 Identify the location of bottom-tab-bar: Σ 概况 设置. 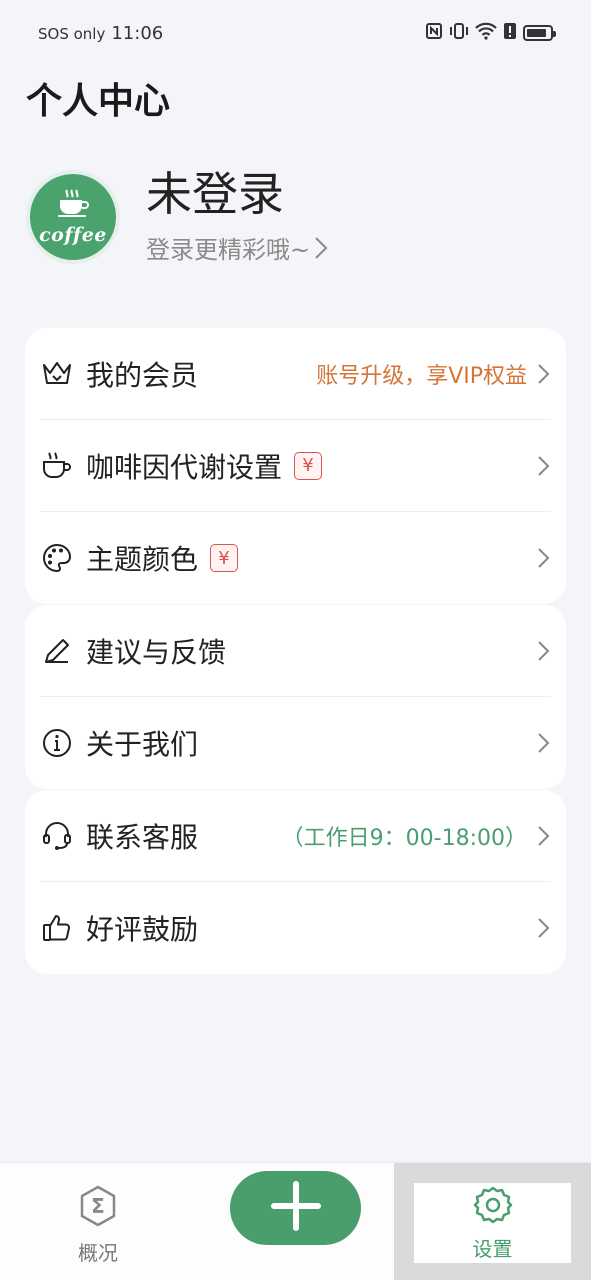
(295, 1221).